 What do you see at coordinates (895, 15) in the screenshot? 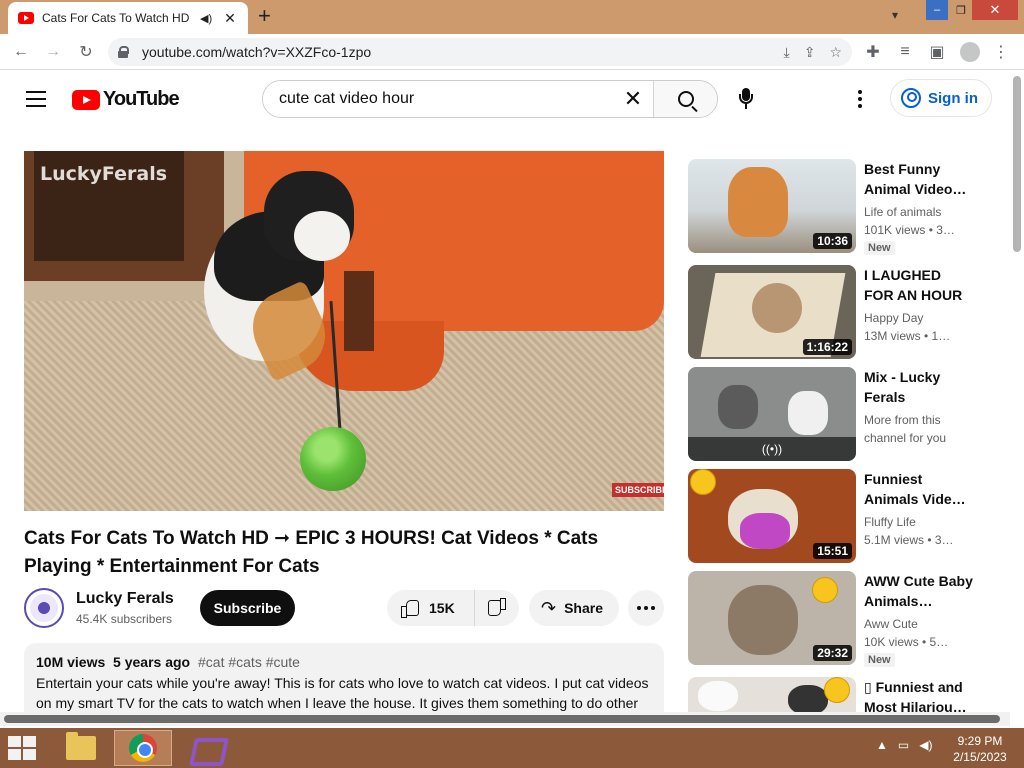
I see `tab-search-chevron-icon: ▾` at bounding box center [895, 15].